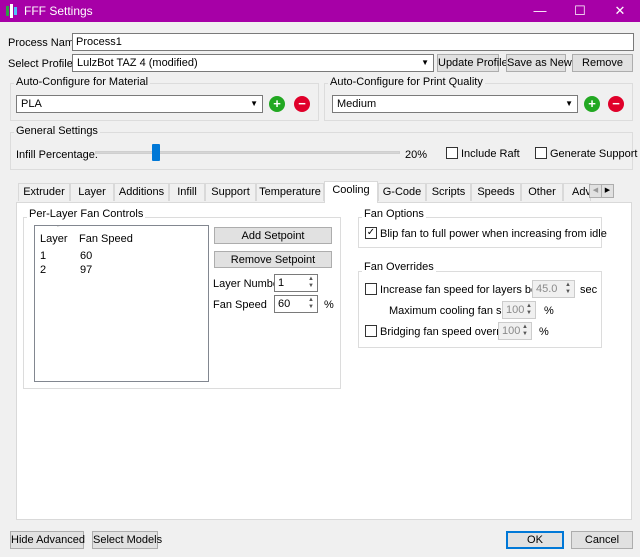 The image size is (640, 557). I want to click on title-bar: FFF Settings — ☐ ✕, so click(320, 11).